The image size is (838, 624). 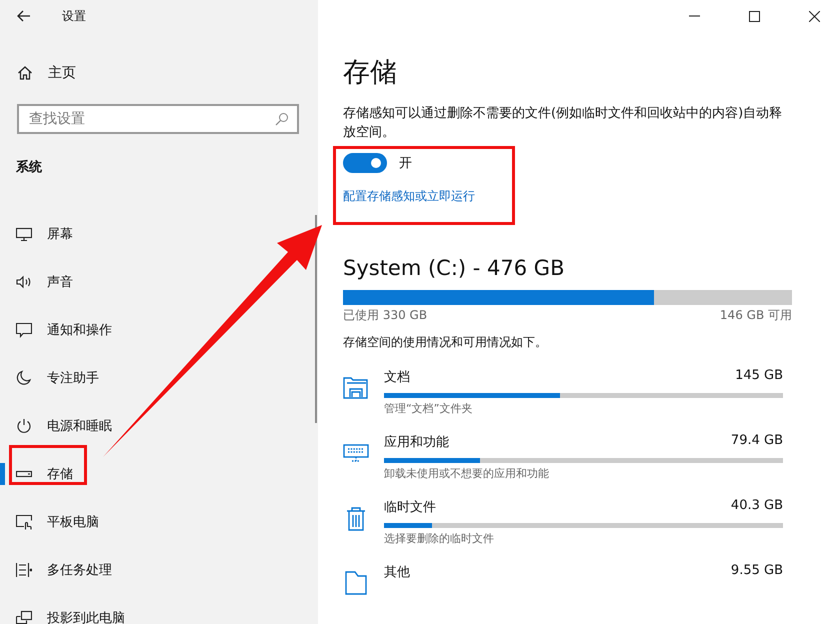 I want to click on storage-category: 其他 9.55 GB, so click(x=563, y=579).